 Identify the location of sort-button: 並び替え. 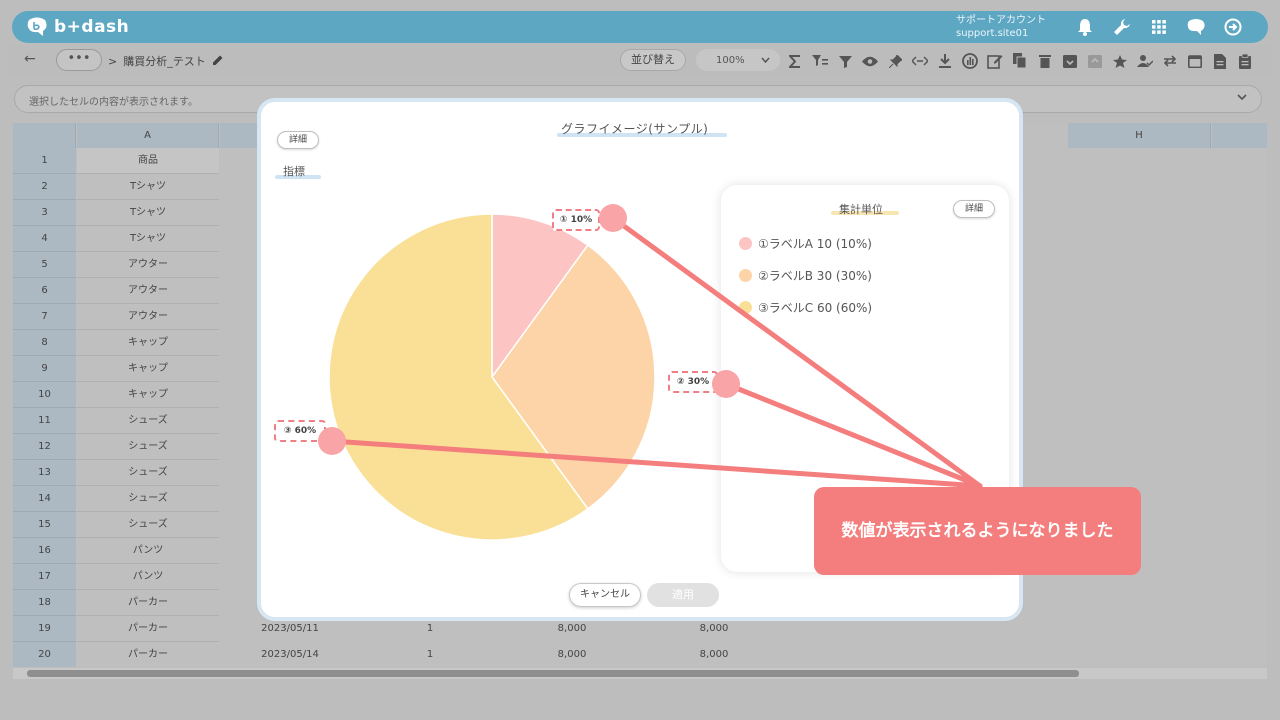
(653, 60).